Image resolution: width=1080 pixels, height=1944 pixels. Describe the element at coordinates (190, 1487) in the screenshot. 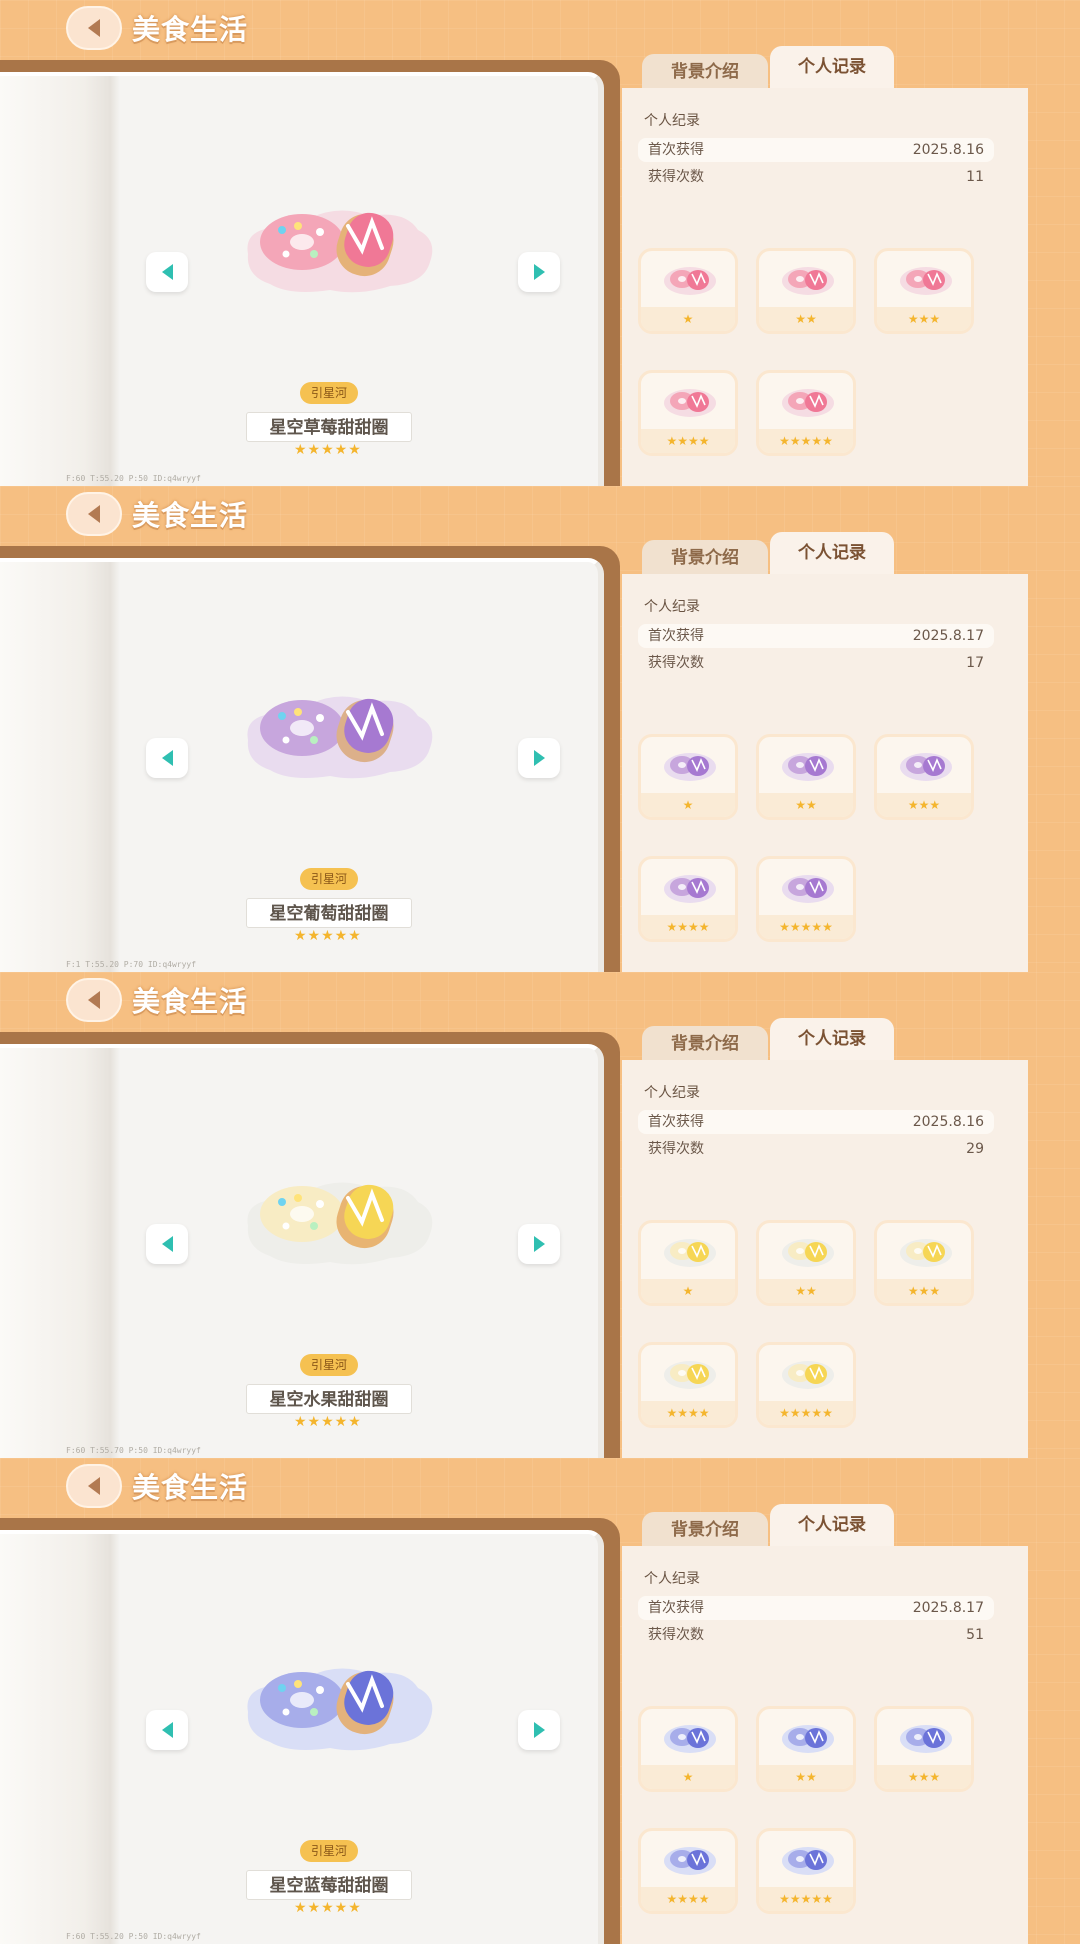

I see `page-title: 美食生活` at that location.